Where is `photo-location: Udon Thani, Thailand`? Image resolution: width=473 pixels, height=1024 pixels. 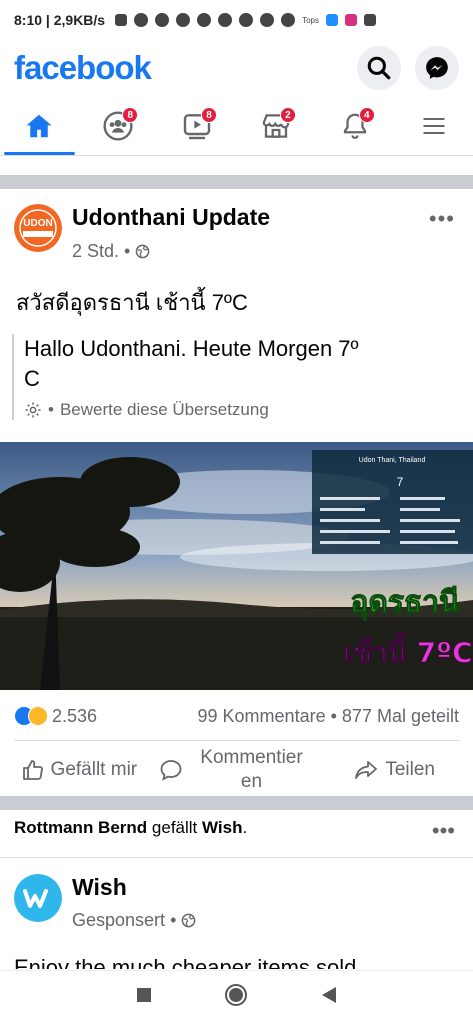
photo-location: Udon Thani, Thailand is located at coordinates (392, 460).